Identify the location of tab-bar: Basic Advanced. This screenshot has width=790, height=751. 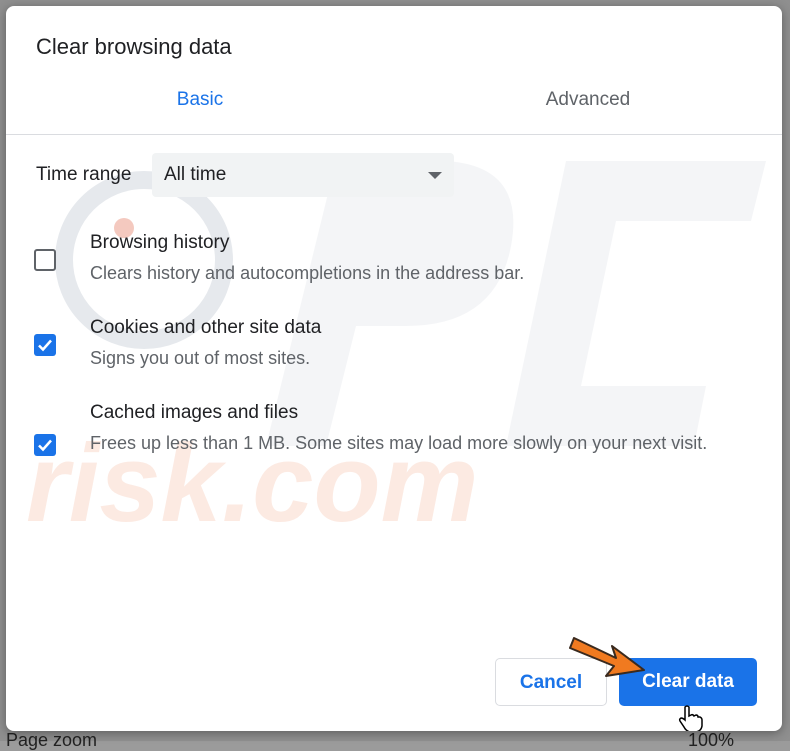
(394, 110).